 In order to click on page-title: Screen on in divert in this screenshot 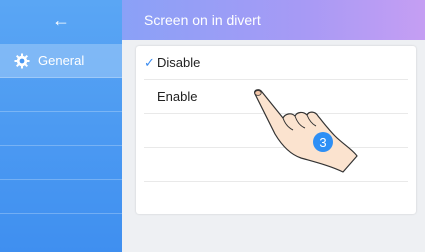, I will do `click(202, 20)`.